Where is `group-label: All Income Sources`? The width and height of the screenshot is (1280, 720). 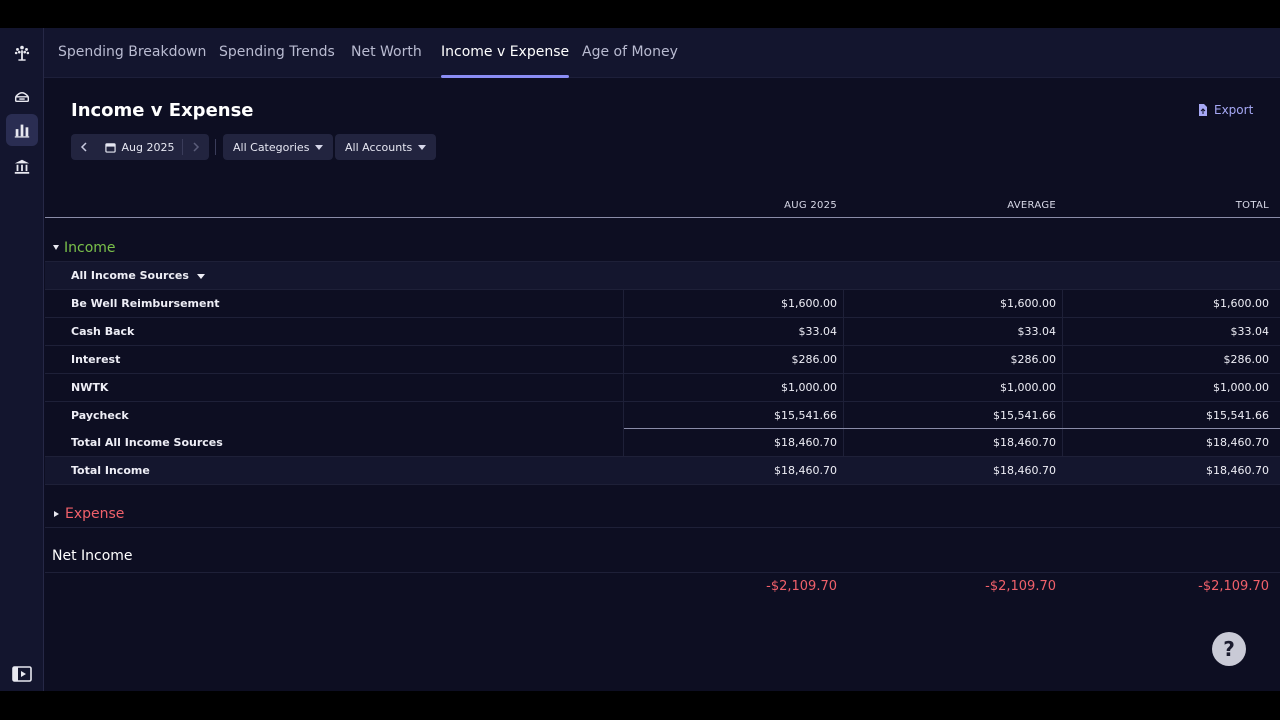 group-label: All Income Sources is located at coordinates (138, 275).